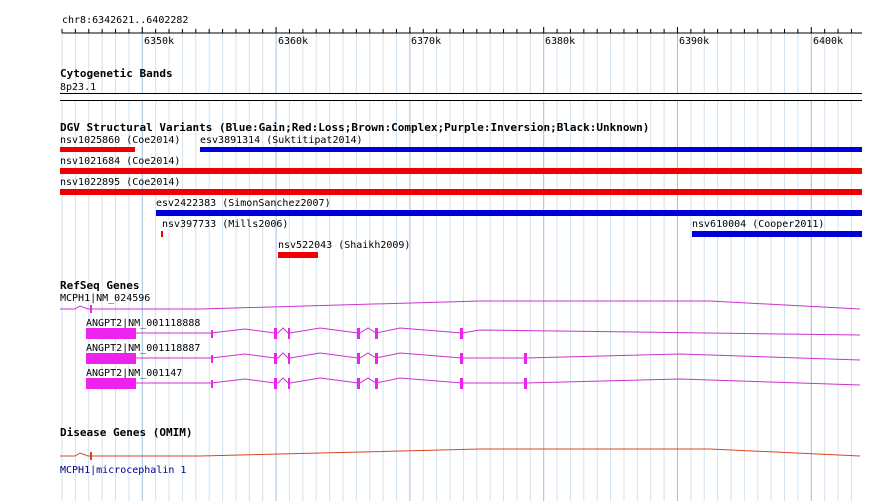 This screenshot has height=501, width=890. What do you see at coordinates (123, 470) in the screenshot?
I see `omim-gene-label: MCPH1|microcephalin 1` at bounding box center [123, 470].